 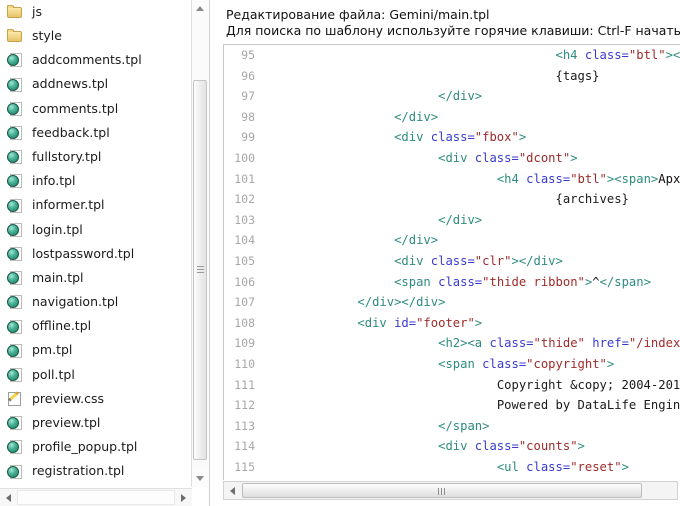 What do you see at coordinates (244, 384) in the screenshot?
I see `line-number: 111` at bounding box center [244, 384].